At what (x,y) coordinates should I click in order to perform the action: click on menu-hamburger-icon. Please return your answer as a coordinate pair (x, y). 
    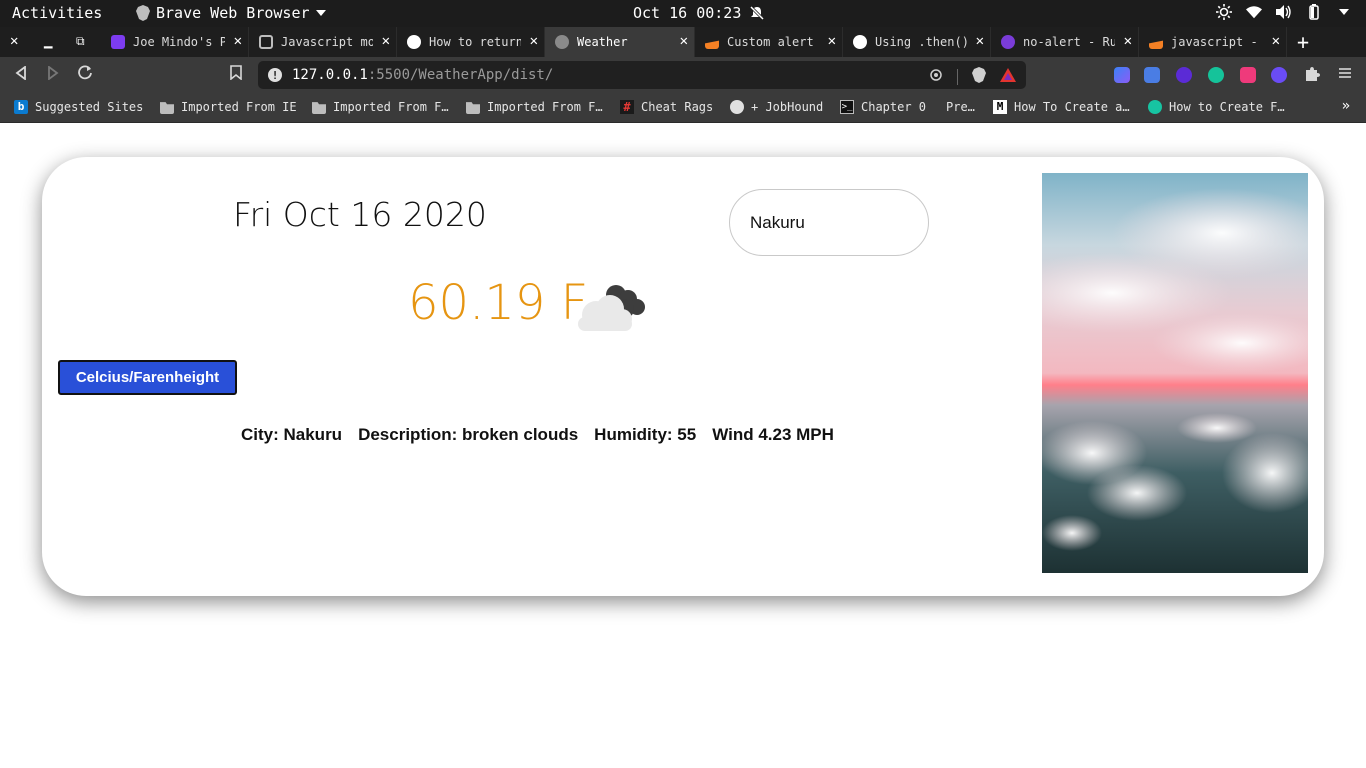
    Looking at the image, I should click on (1345, 74).